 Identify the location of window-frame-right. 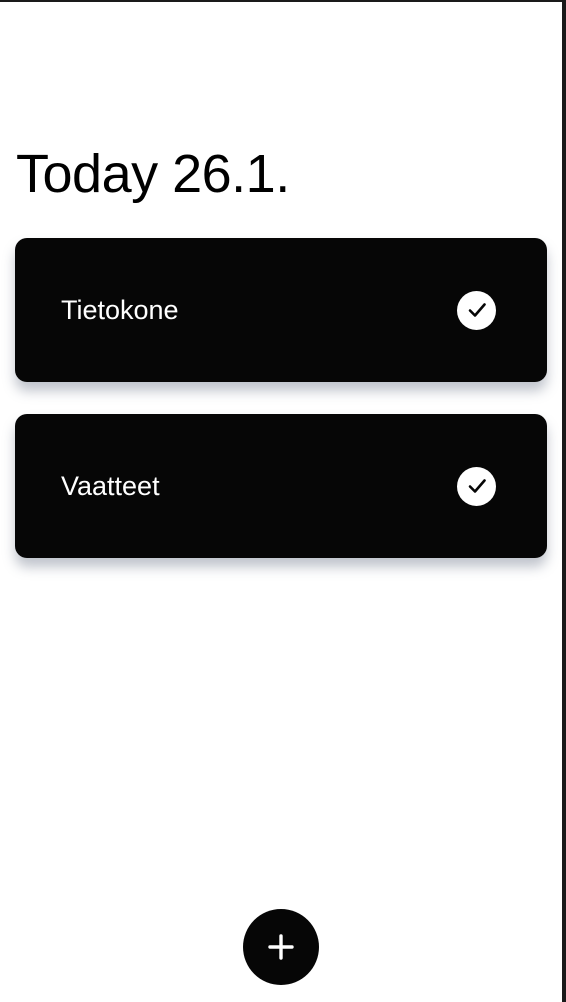
(564, 501).